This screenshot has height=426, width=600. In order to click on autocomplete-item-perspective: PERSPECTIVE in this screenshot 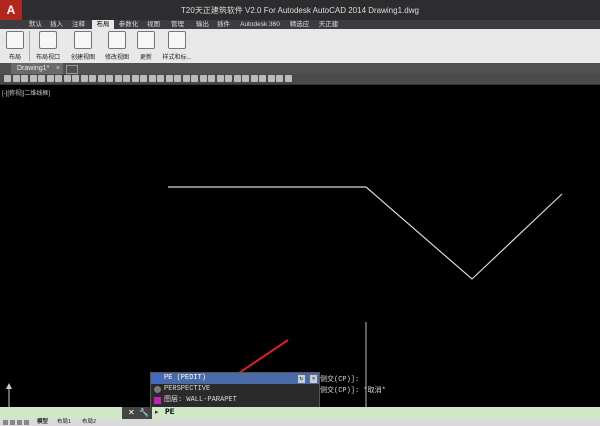, I will do `click(235, 389)`.